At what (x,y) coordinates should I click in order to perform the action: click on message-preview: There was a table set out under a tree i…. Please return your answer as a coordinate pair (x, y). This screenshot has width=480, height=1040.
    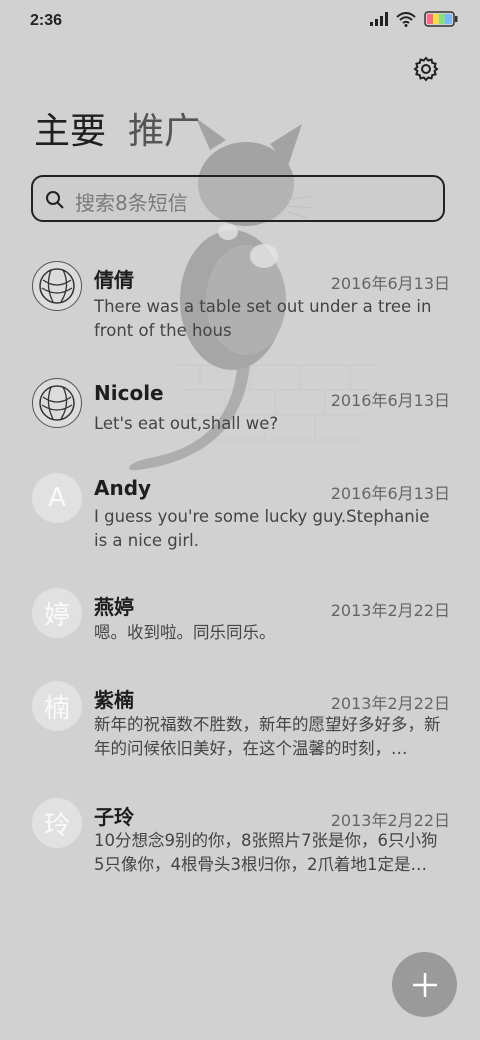
    Looking at the image, I should click on (263, 318).